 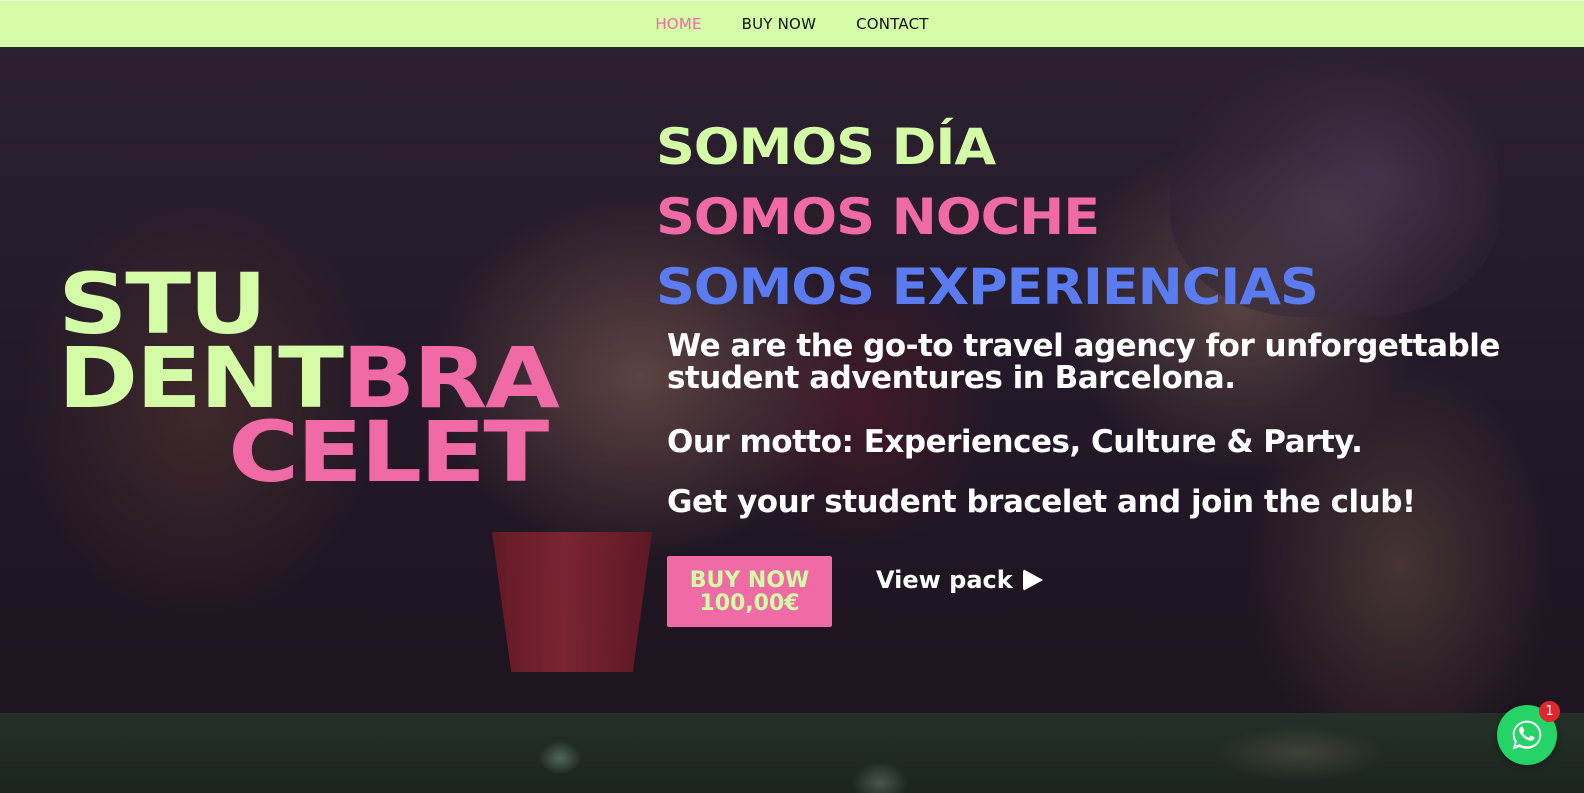 I want to click on top-navigation: HOME BUY NOW CONTACT, so click(x=792, y=23).